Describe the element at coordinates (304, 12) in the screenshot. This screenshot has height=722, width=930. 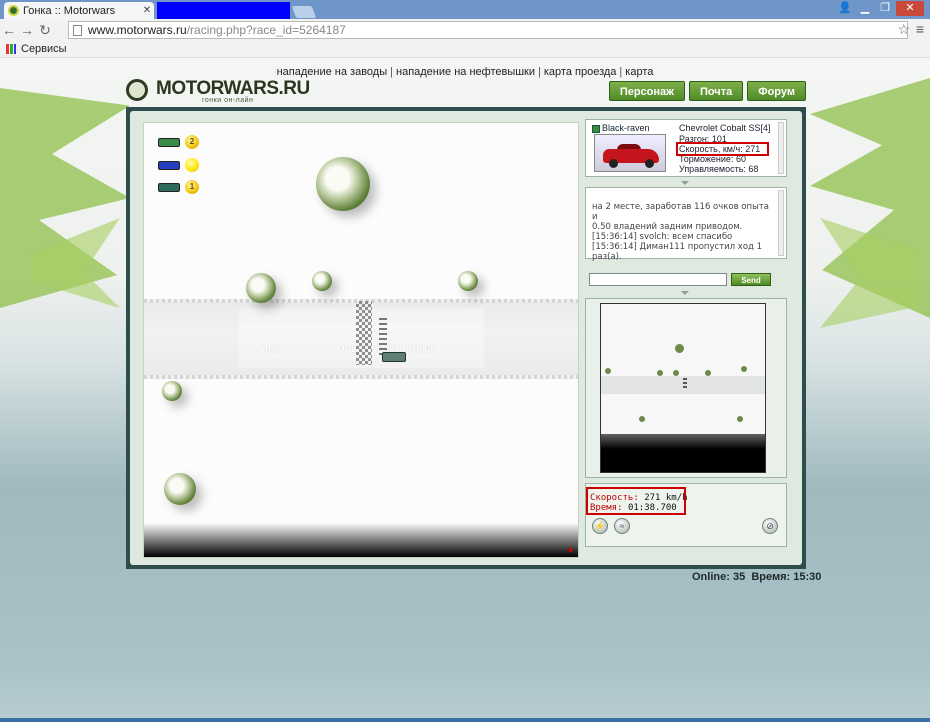
I see `new-tab-button` at that location.